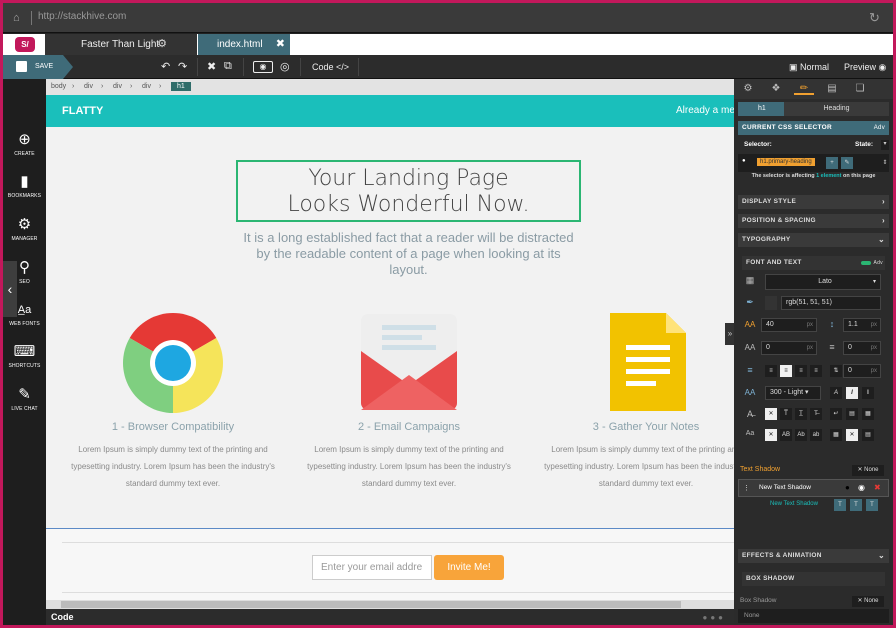 The width and height of the screenshot is (896, 628). What do you see at coordinates (121, 44) in the screenshot?
I see `tab-project: Faster Than Light ⚙` at bounding box center [121, 44].